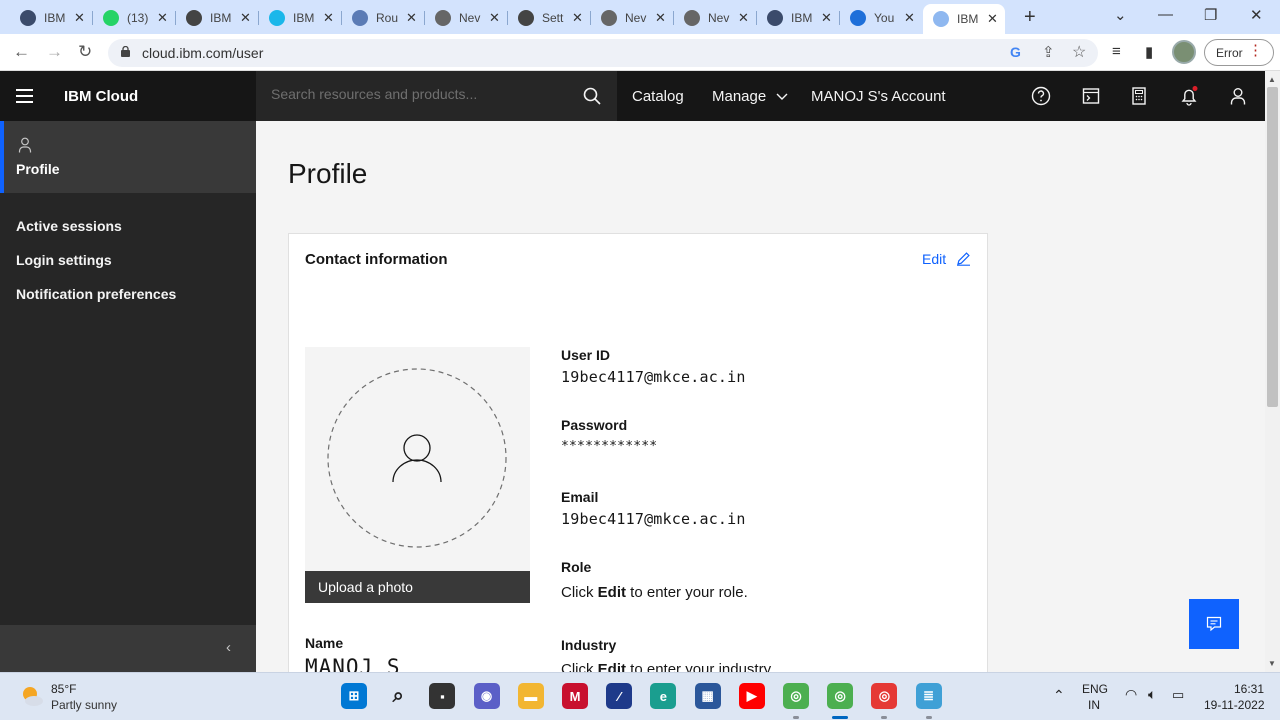  What do you see at coordinates (486, 696) in the screenshot?
I see `teams-chat-icon: ◉` at bounding box center [486, 696].